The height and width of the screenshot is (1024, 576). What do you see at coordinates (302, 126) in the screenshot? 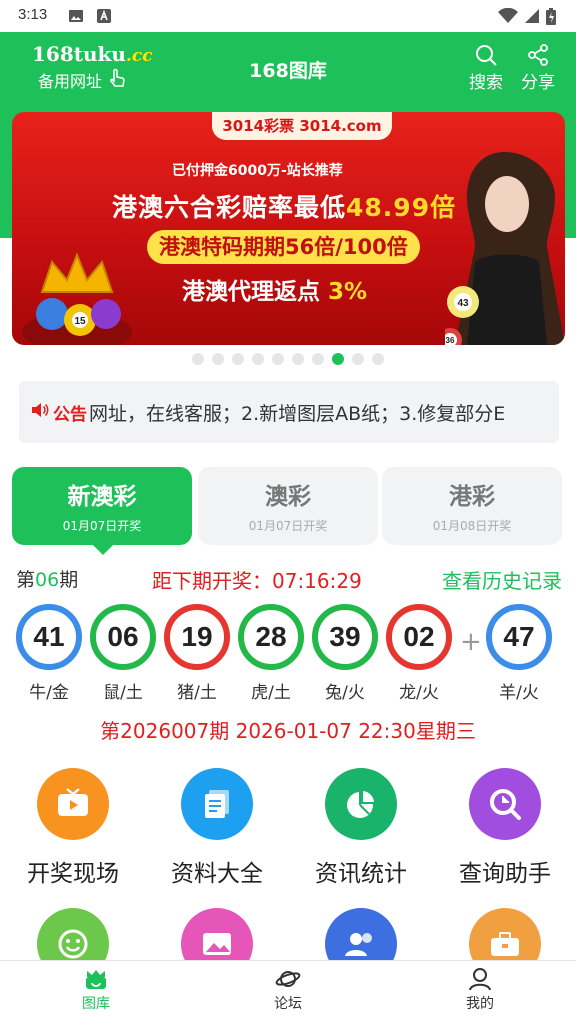
I see `banner-brand: 3014彩票 3014.com` at bounding box center [302, 126].